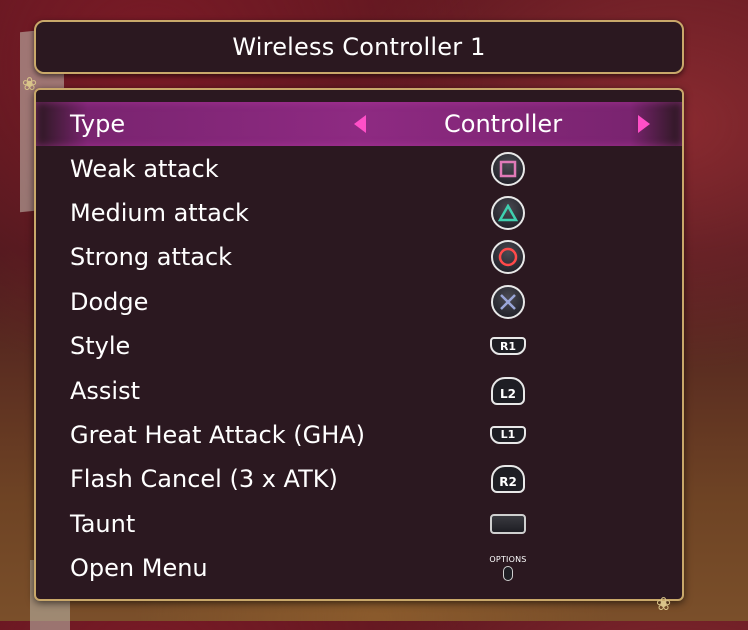 This screenshot has width=748, height=630. What do you see at coordinates (664, 604) in the screenshot?
I see `corner-ornament-icon: ❀` at bounding box center [664, 604].